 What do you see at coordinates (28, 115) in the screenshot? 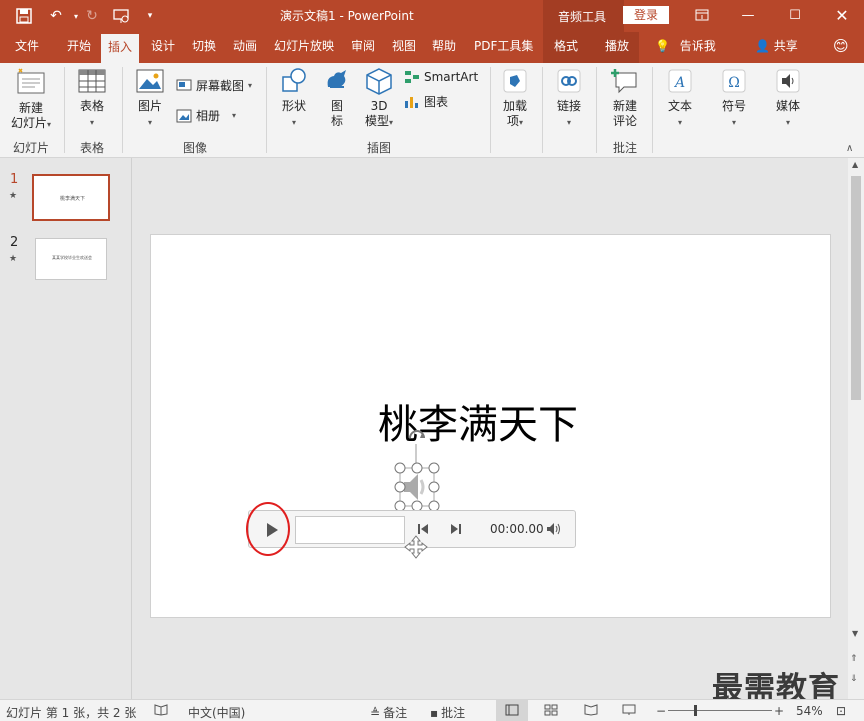
I see `new-slide-label: 新建 幻灯片` at bounding box center [28, 115].